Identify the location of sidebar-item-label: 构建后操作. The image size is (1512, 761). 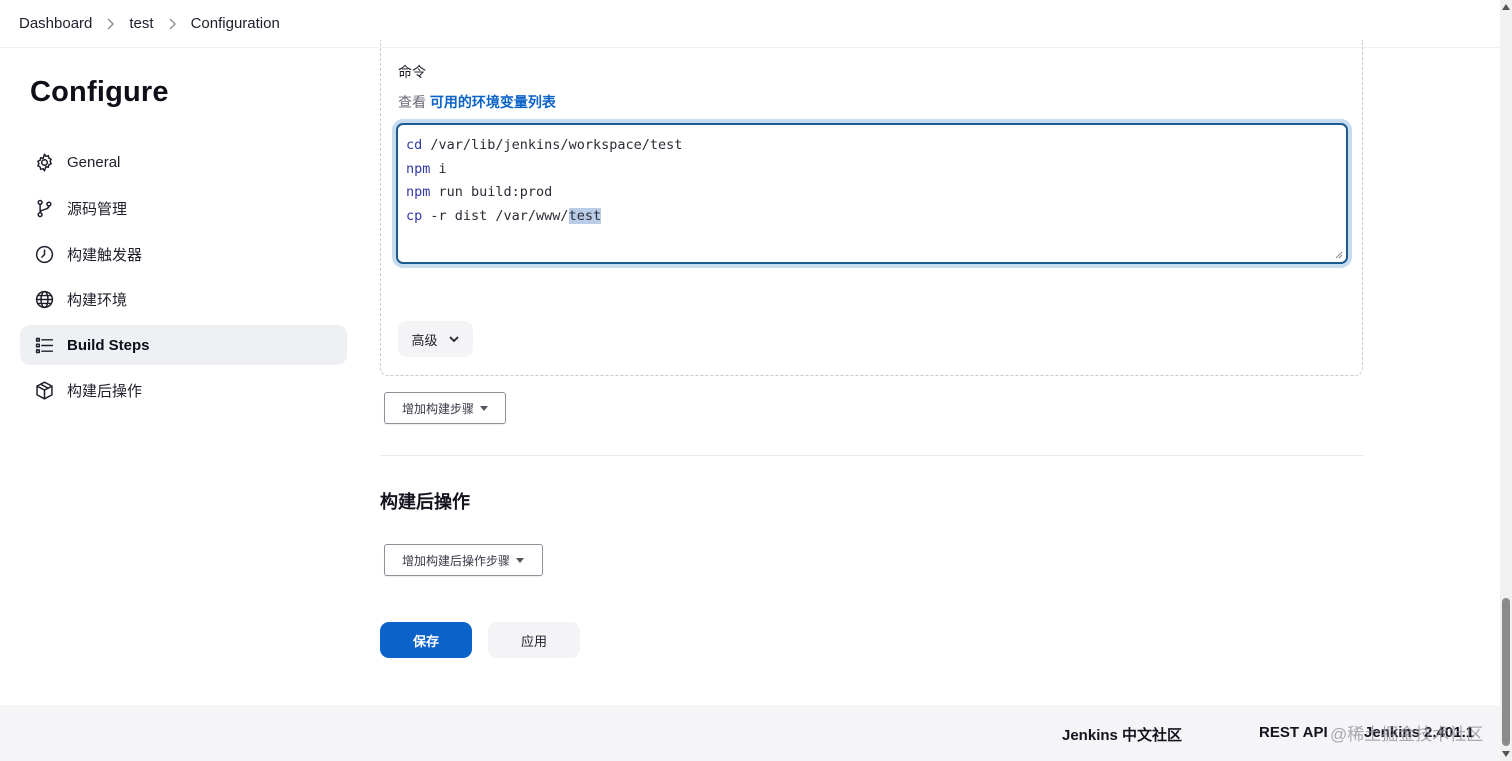
(105, 391).